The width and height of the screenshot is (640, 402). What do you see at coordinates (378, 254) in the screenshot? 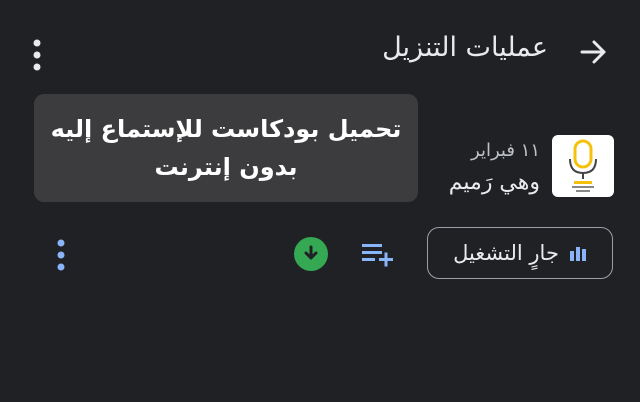
I see `playlist-add-icon` at bounding box center [378, 254].